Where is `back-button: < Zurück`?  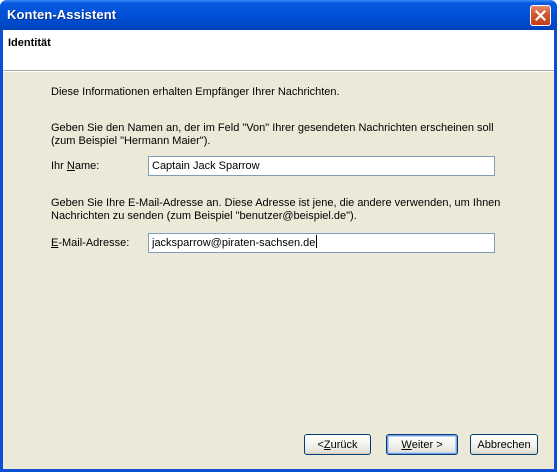
back-button: < Zurück is located at coordinates (337, 444).